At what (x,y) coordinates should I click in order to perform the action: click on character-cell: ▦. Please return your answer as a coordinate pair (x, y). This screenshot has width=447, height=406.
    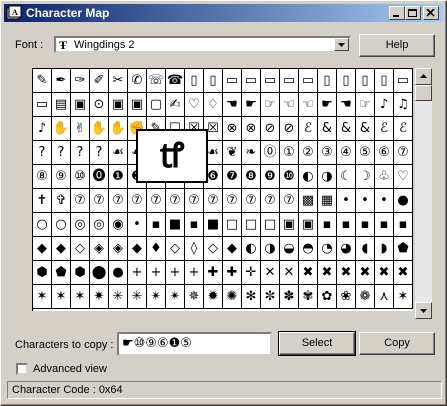
    Looking at the image, I should click on (327, 201).